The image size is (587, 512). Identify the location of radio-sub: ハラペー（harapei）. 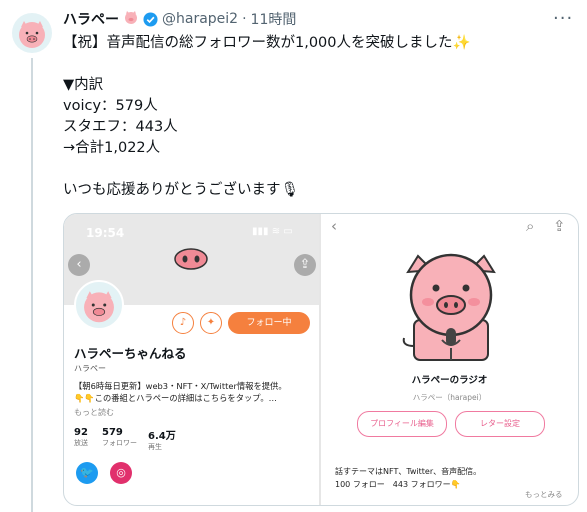
(449, 397).